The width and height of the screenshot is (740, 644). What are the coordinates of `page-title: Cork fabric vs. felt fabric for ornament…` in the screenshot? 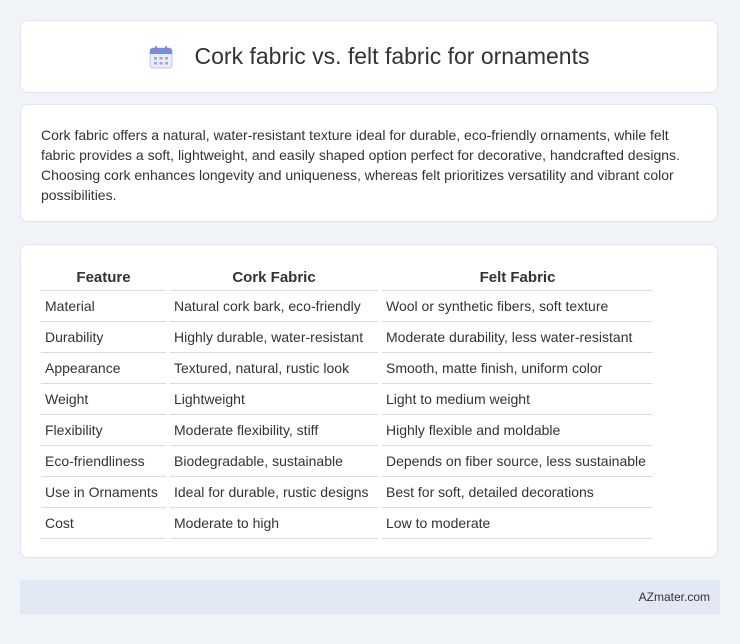 It's located at (392, 56).